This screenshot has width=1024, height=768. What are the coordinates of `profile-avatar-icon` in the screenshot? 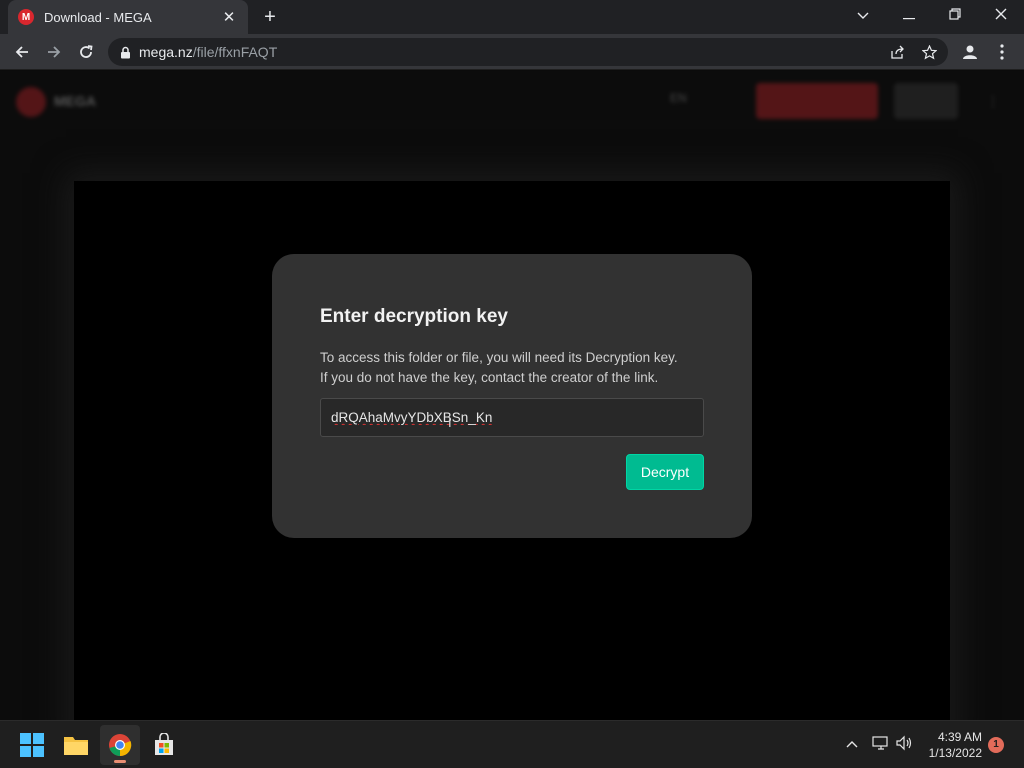 It's located at (970, 52).